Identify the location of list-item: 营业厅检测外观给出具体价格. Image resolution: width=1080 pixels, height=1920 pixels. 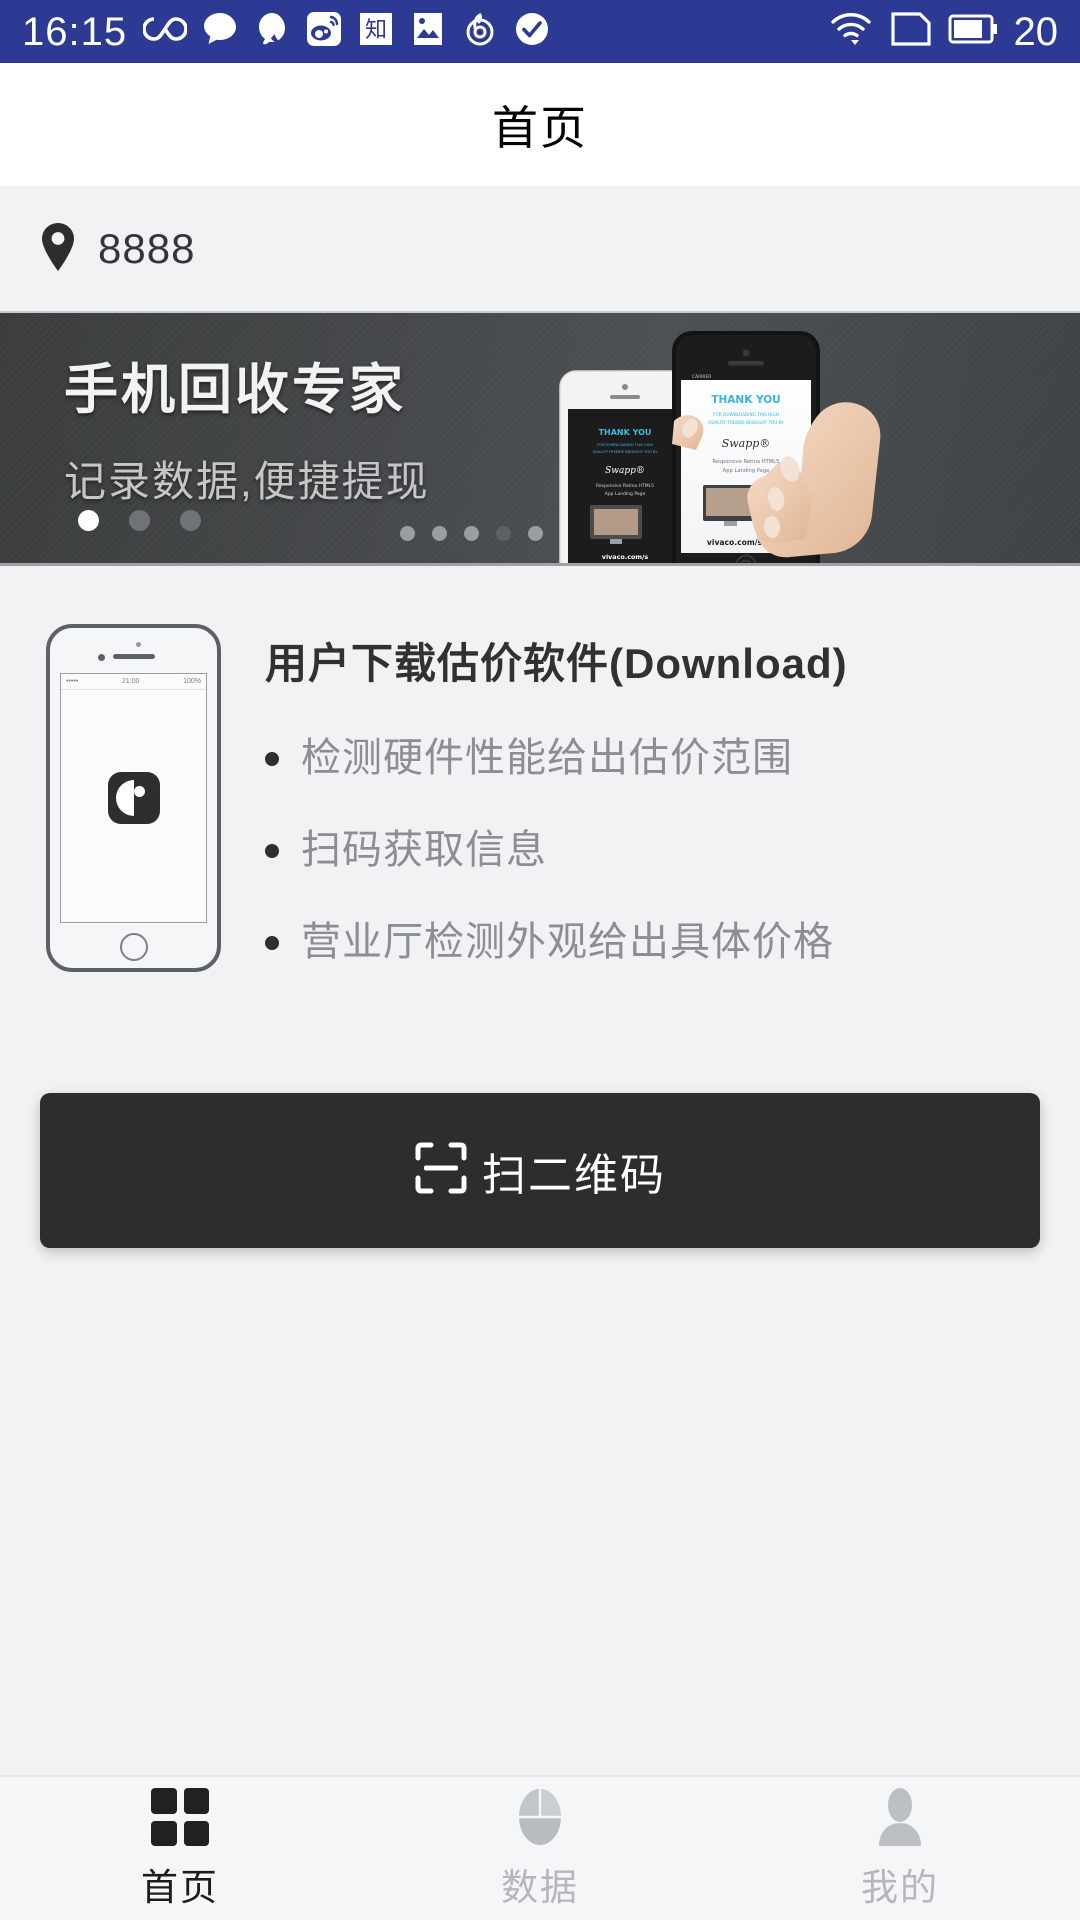
(652, 942).